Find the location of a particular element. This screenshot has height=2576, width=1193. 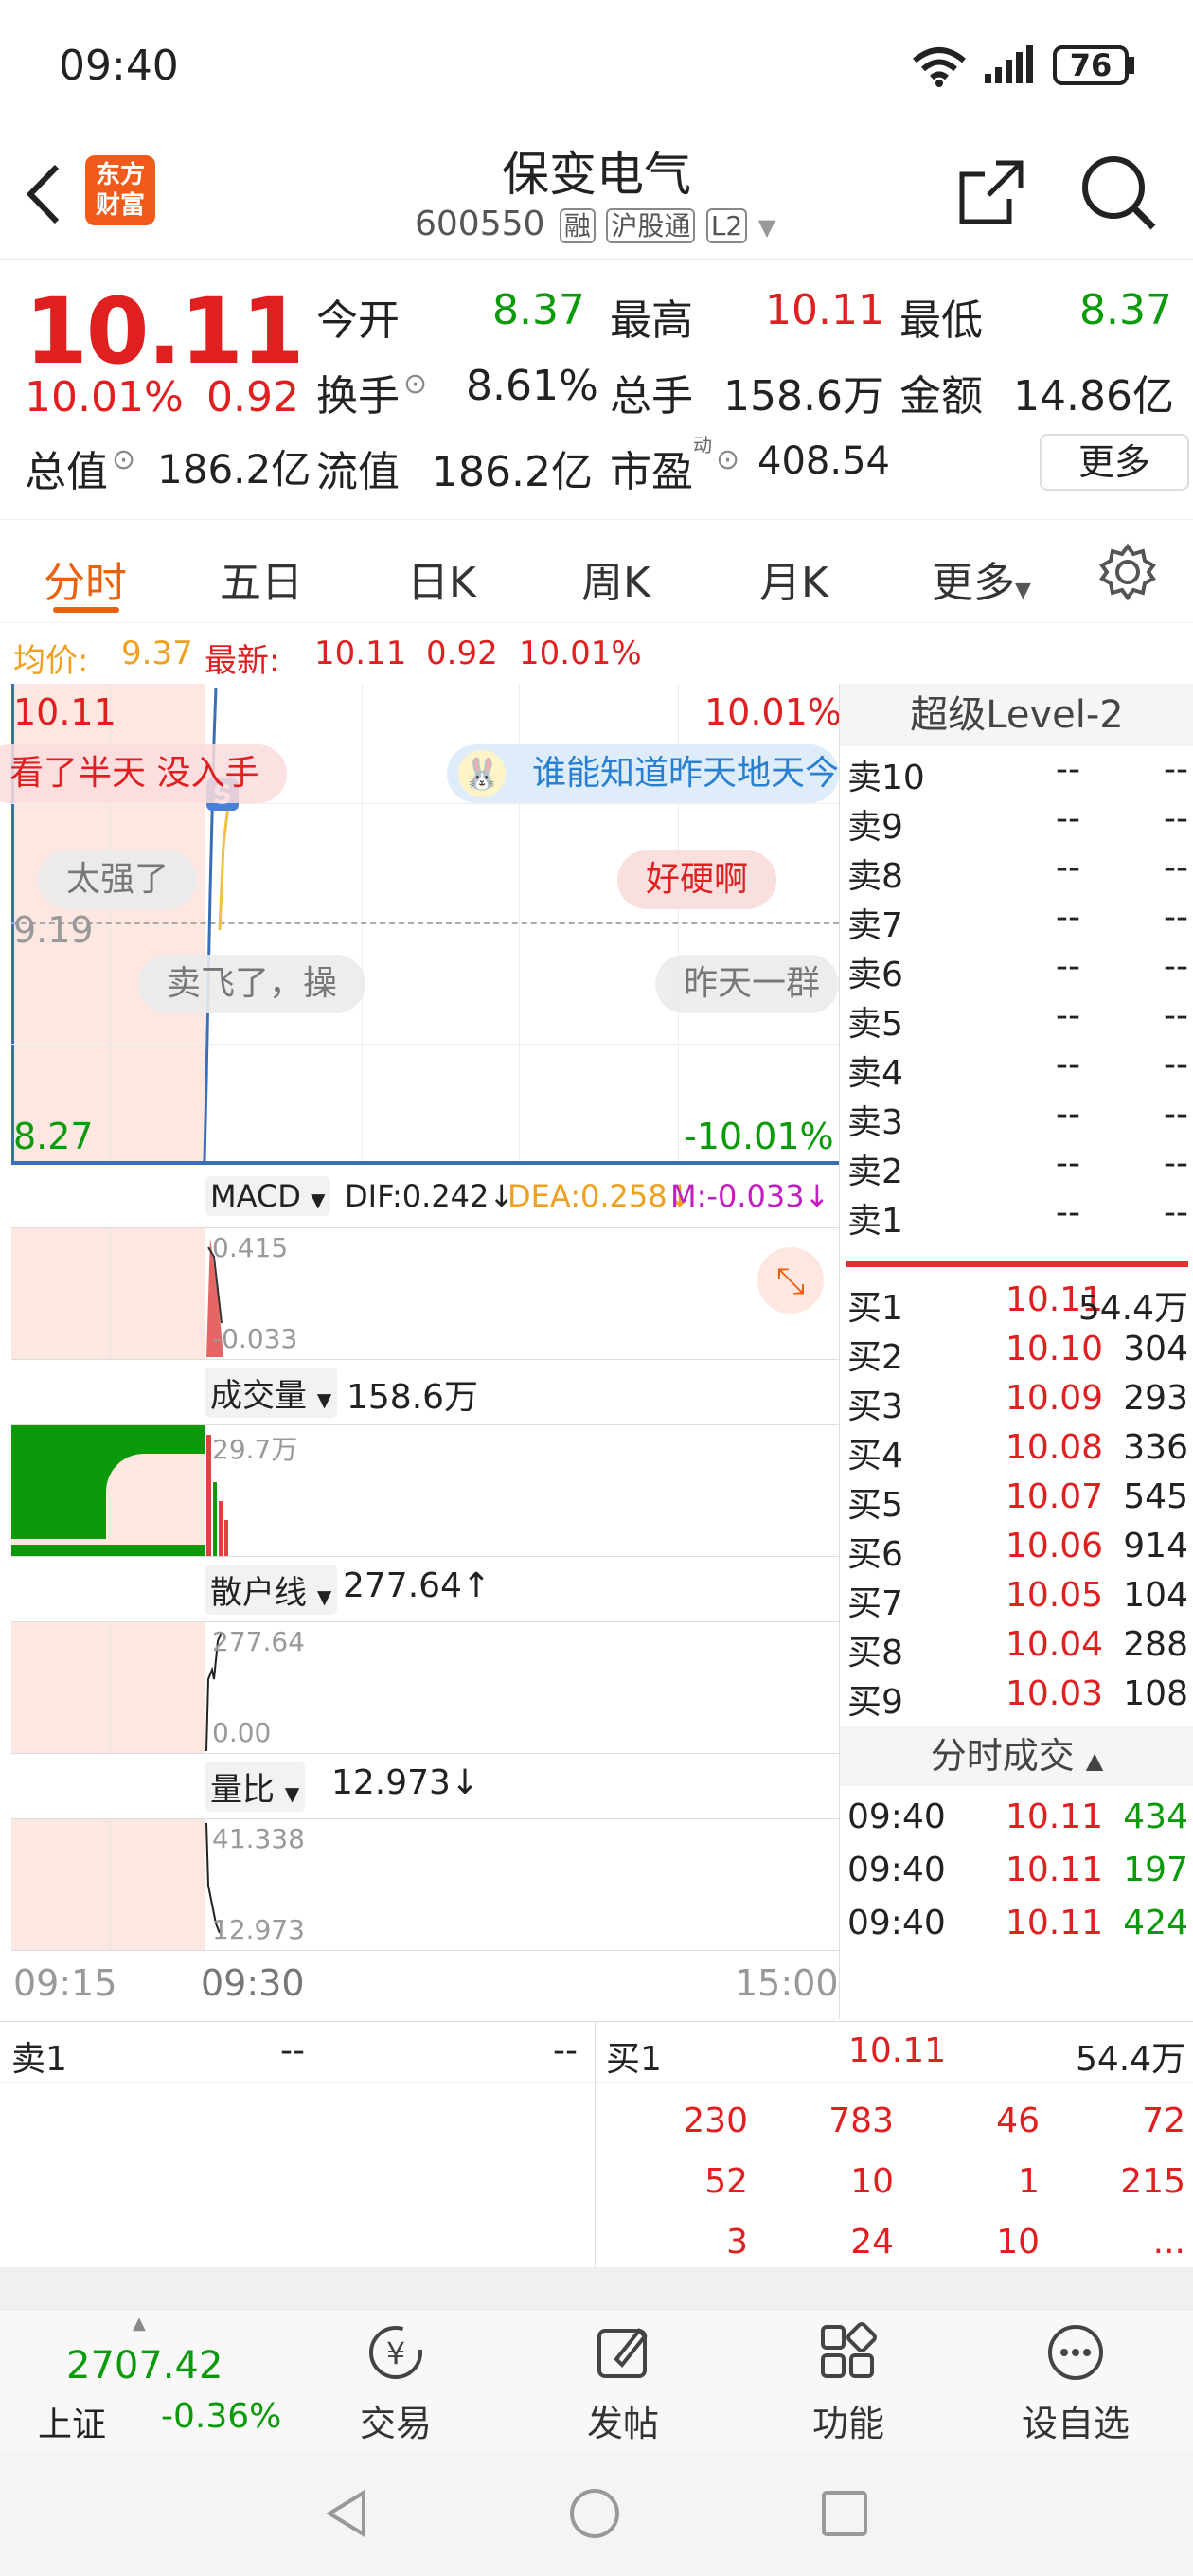

tab-weekly-k: 周K is located at coordinates (615, 578).